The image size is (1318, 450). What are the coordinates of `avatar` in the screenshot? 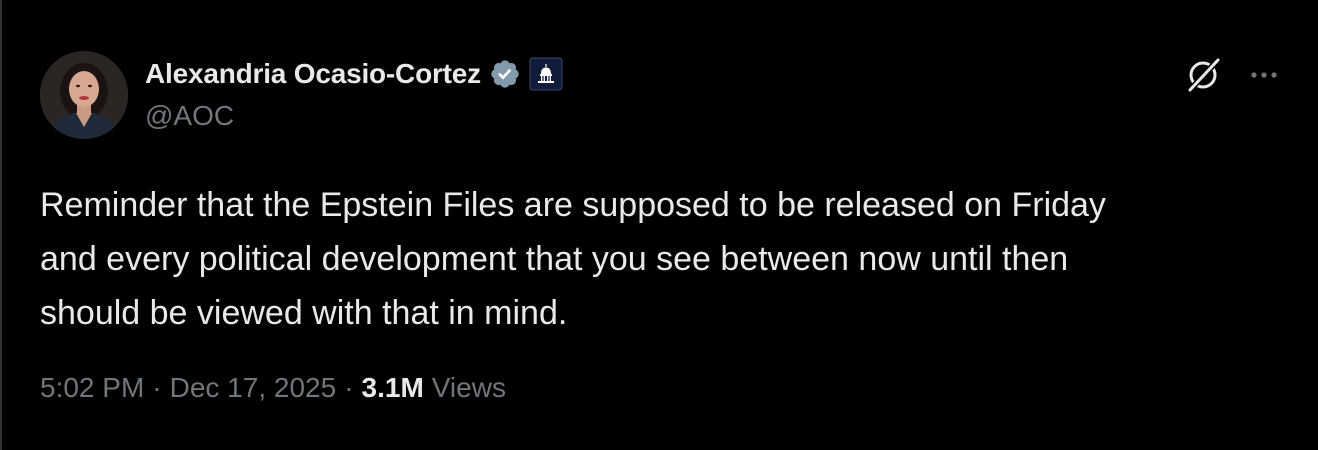 It's located at (84, 95).